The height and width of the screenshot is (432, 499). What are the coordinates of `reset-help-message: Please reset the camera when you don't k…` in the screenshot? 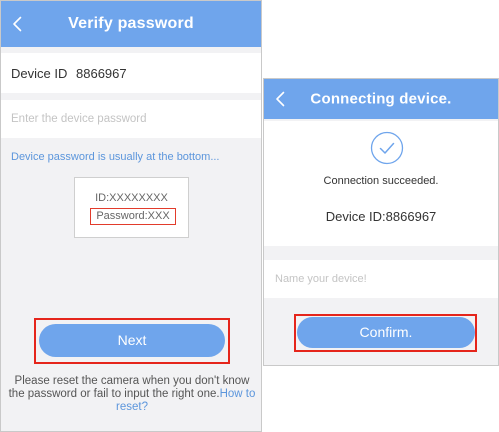 It's located at (129, 387).